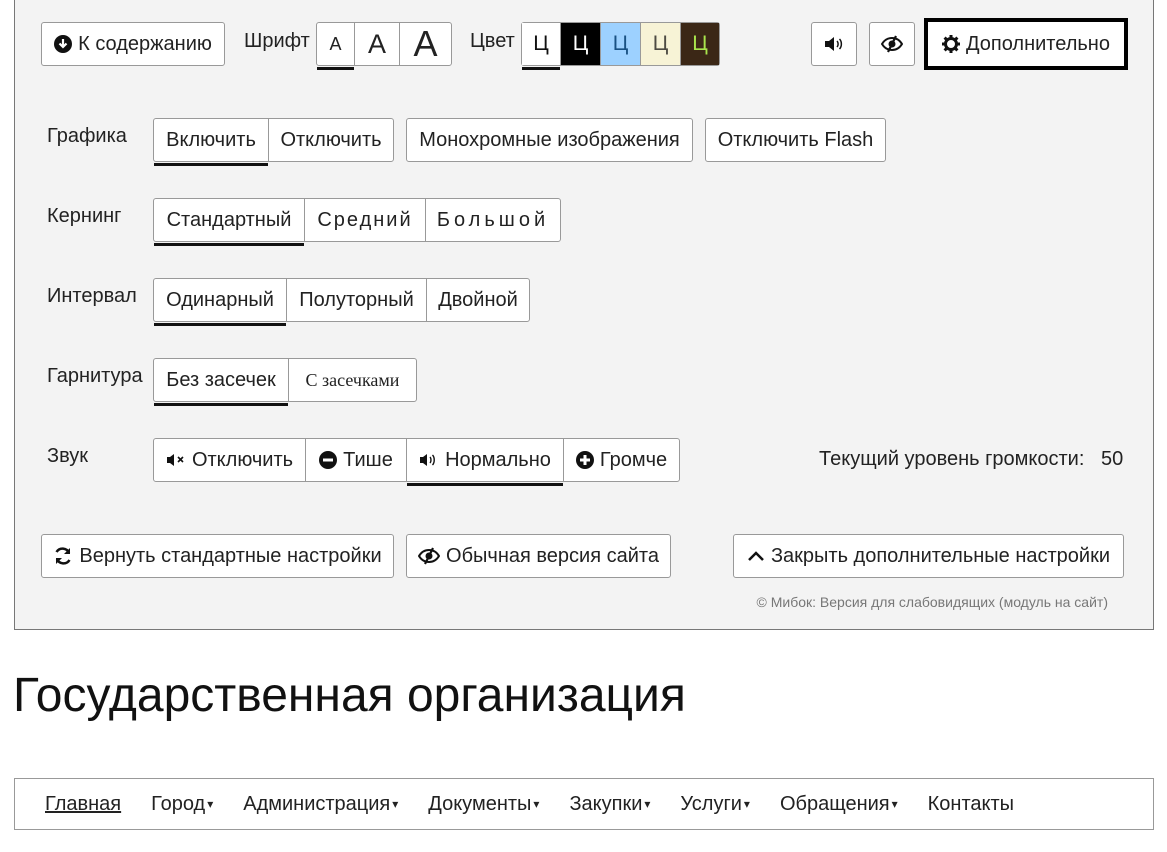  I want to click on sound-louder-button: Громче, so click(621, 460).